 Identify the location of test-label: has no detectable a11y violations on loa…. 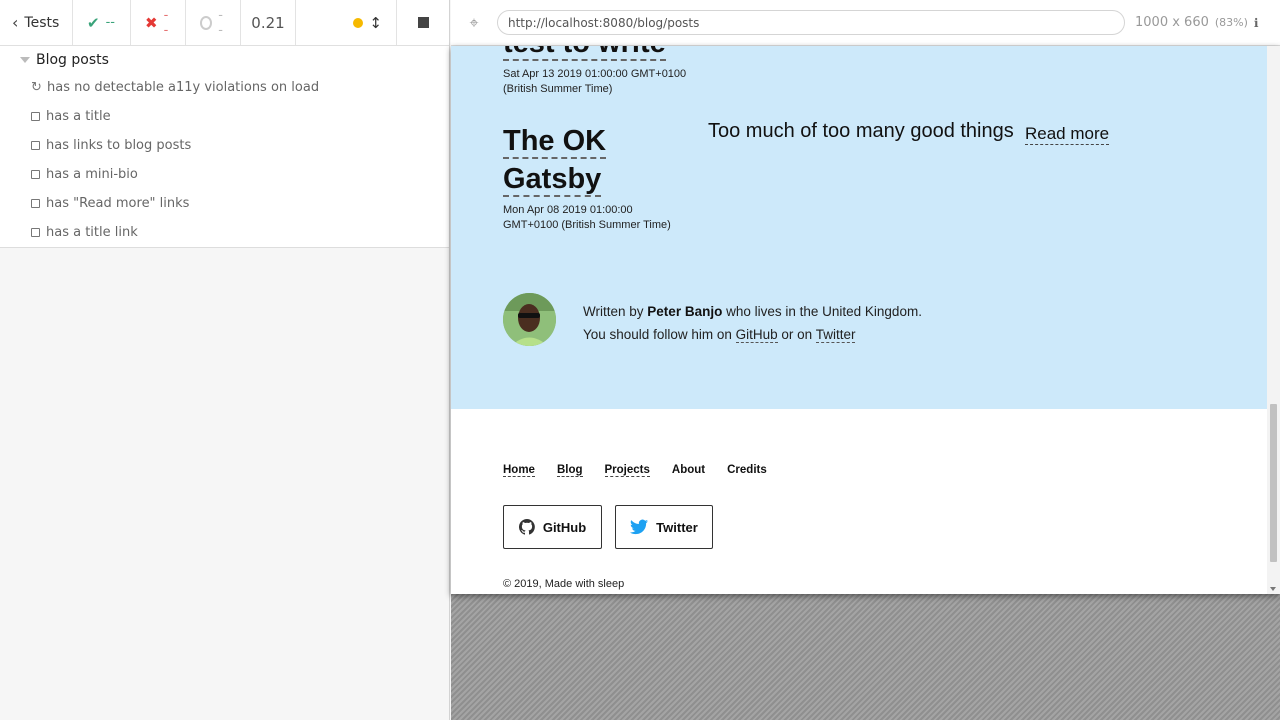
(183, 87).